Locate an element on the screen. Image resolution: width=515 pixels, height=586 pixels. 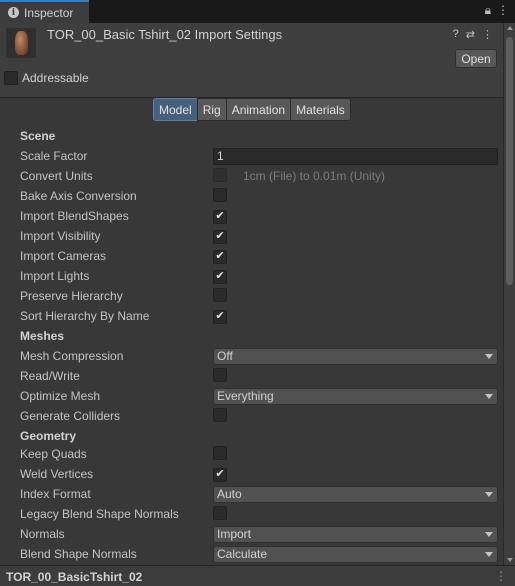
section-geometry: Geometry is located at coordinates (251, 435).